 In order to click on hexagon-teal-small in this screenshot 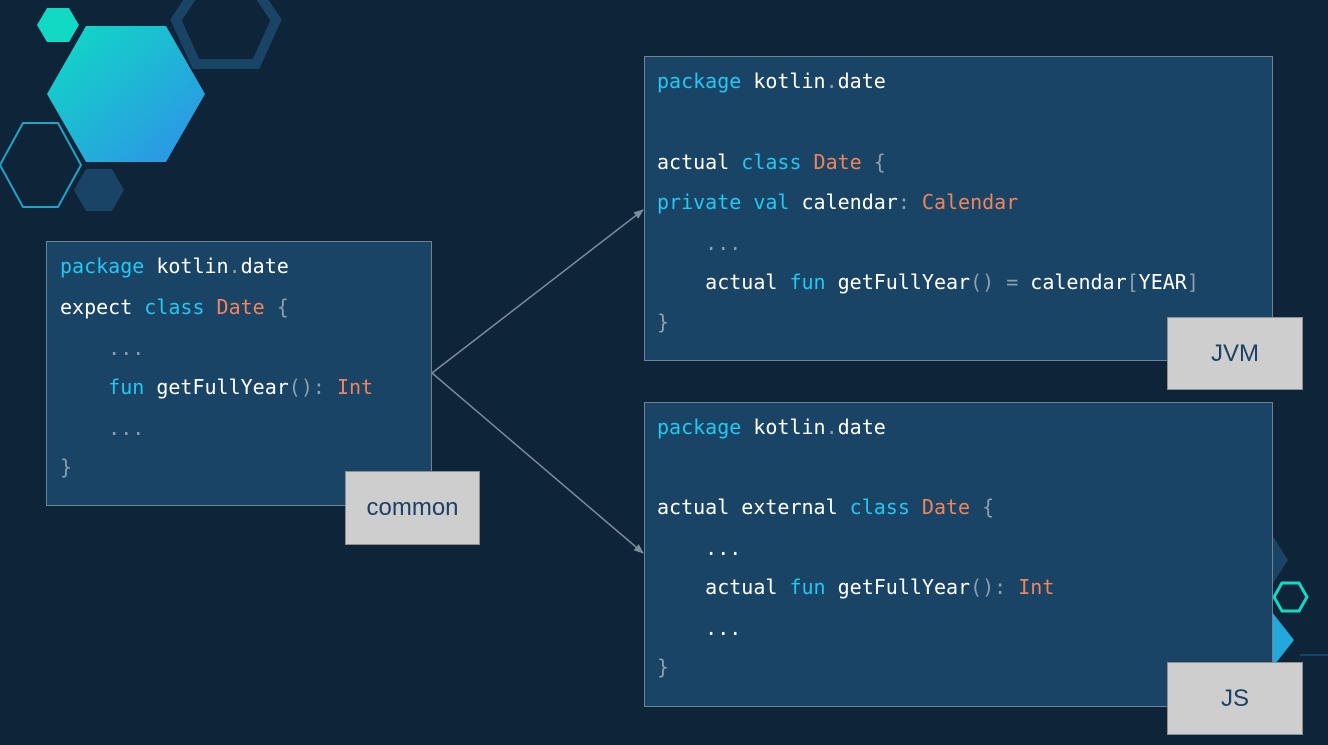, I will do `click(58, 25)`.